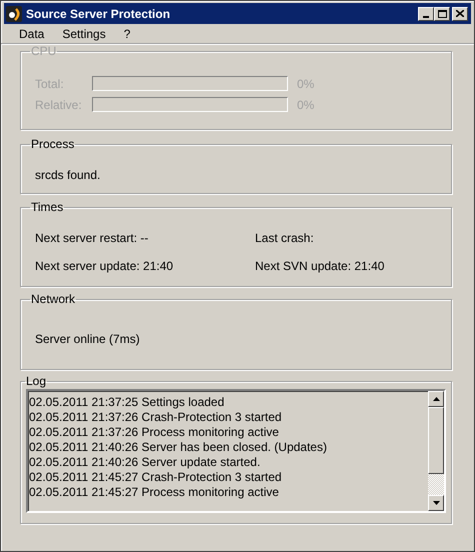 The height and width of the screenshot is (552, 475). I want to click on group-title: CPU, so click(44, 51).